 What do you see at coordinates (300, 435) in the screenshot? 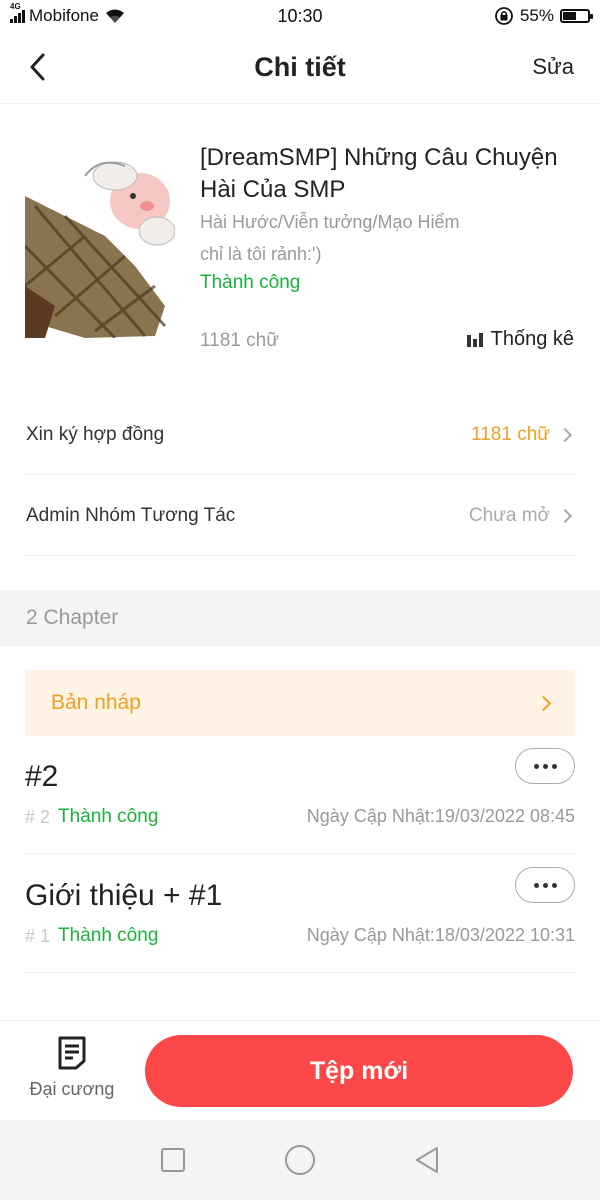
I see `contract-row: Xin ký hợp đồng 1181 chữ` at bounding box center [300, 435].